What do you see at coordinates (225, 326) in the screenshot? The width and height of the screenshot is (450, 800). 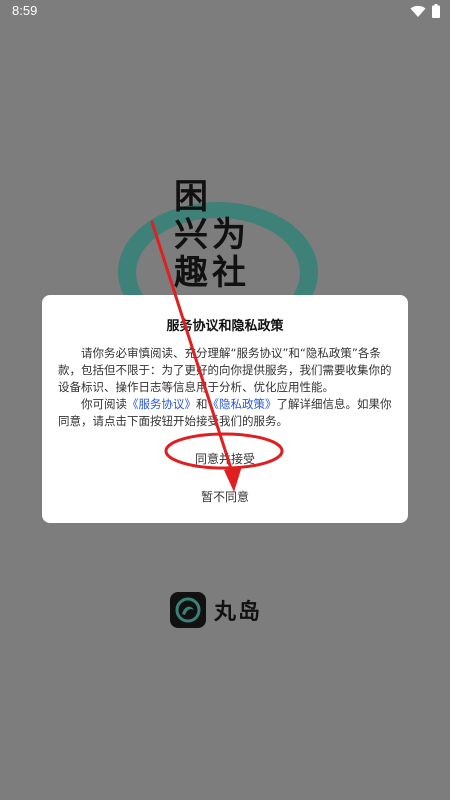 I see `dialog-title: 服务协议和隐私政策` at bounding box center [225, 326].